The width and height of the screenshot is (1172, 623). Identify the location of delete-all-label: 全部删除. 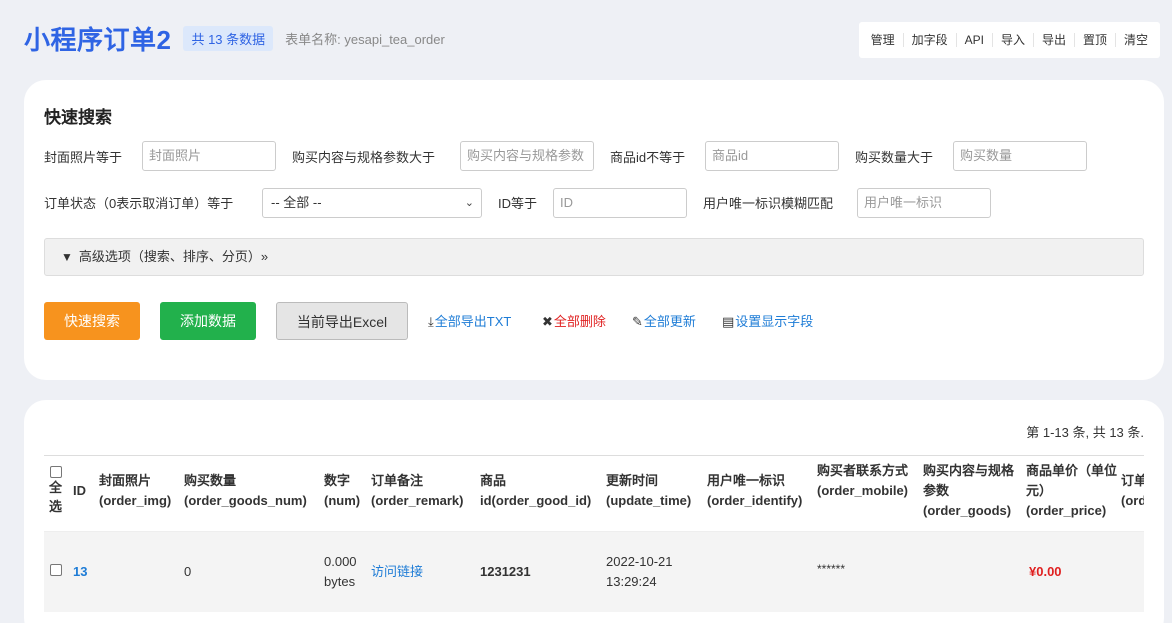
(579, 321).